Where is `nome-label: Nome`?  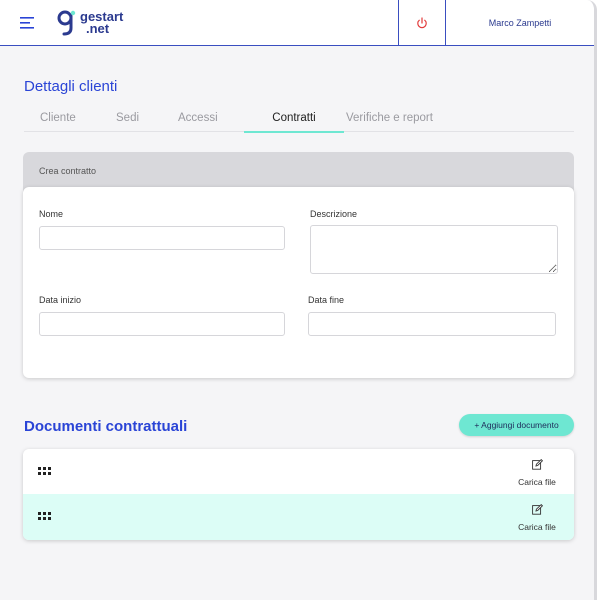
nome-label: Nome is located at coordinates (51, 214).